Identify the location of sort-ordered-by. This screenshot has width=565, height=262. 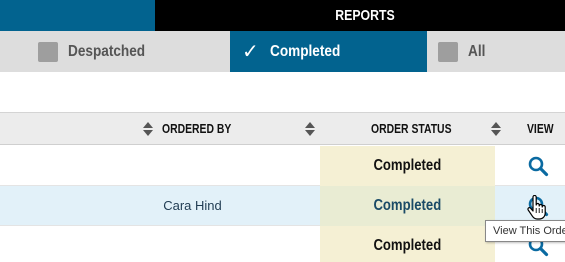
(310, 128).